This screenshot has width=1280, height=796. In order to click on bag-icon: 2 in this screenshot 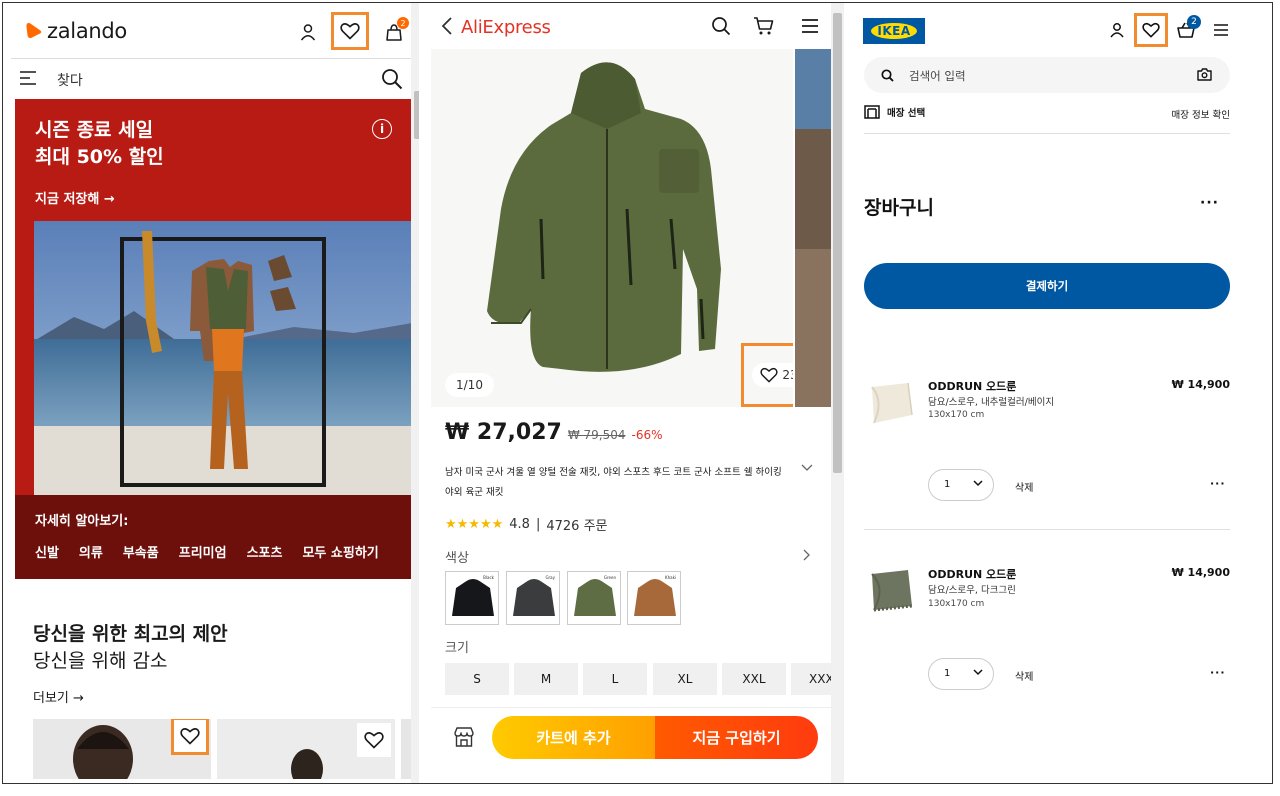, I will do `click(394, 32)`.